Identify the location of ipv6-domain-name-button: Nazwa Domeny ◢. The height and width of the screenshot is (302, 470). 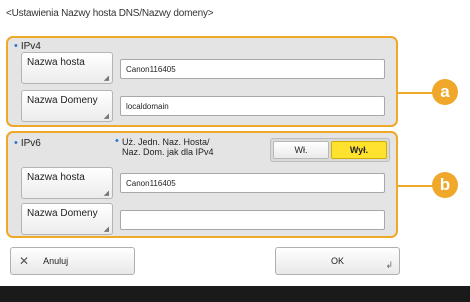
(67, 219).